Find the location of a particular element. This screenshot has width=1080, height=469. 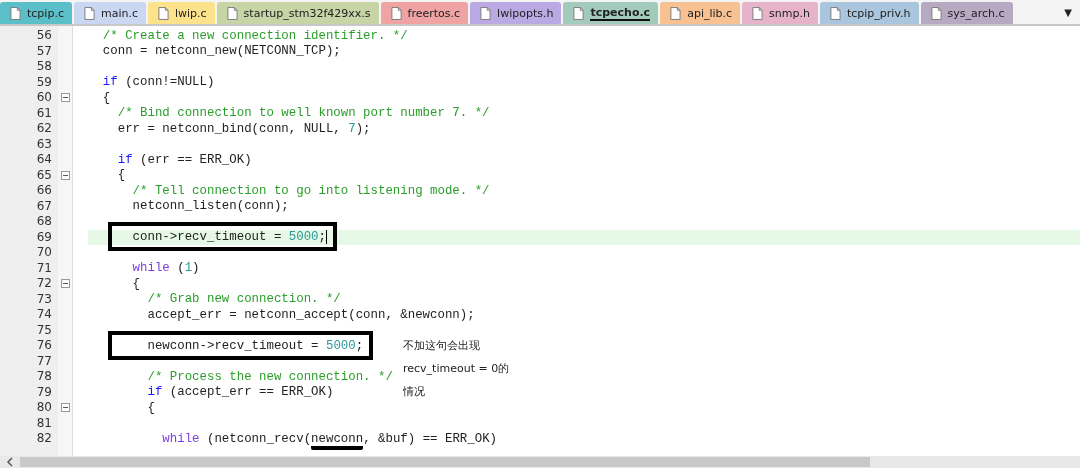

code-line: netconn_listen(conn); is located at coordinates (210, 206).